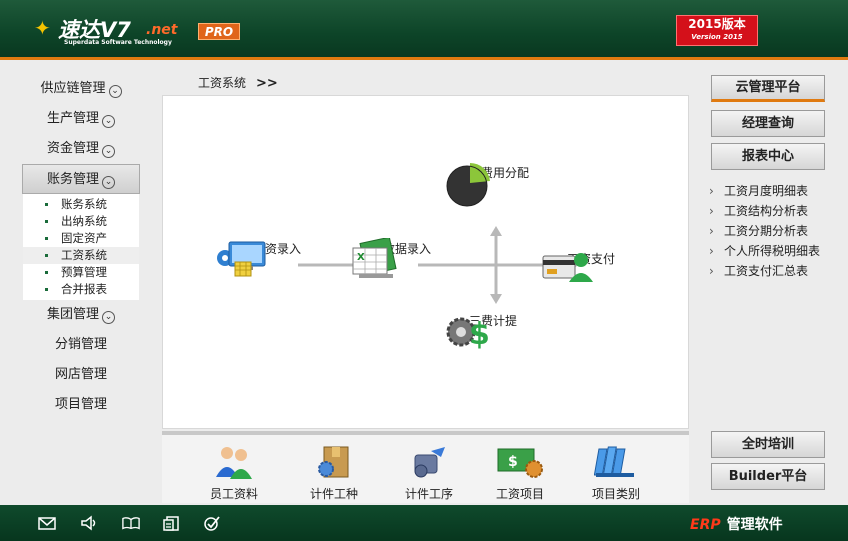  I want to click on nav-item-projects: 项目管理, so click(81, 405).